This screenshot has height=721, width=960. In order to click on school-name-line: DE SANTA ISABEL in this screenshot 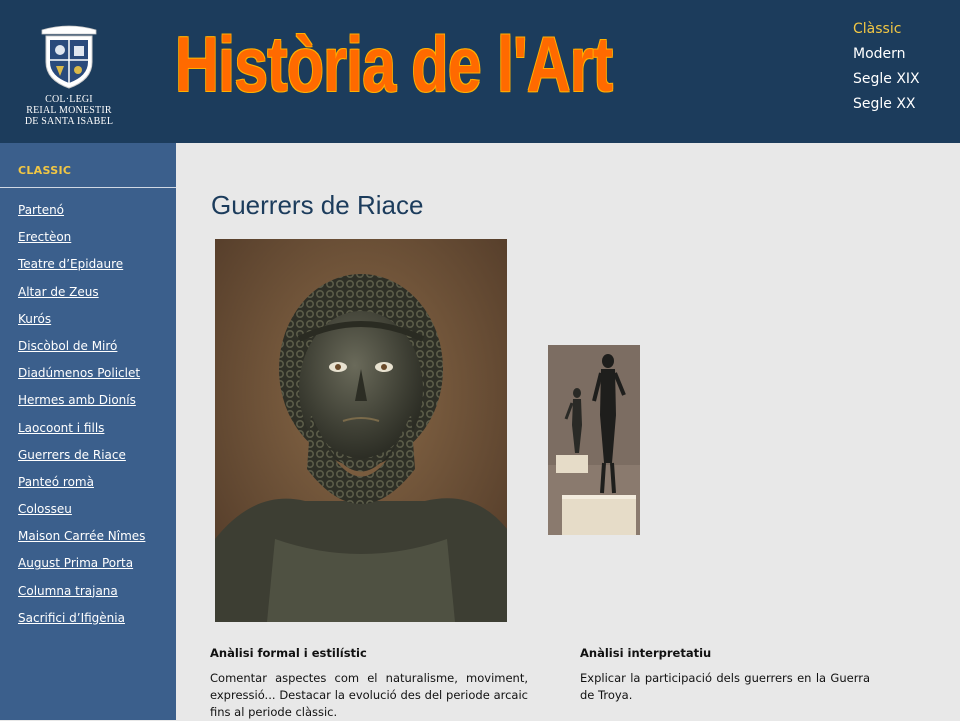, I will do `click(69, 121)`.